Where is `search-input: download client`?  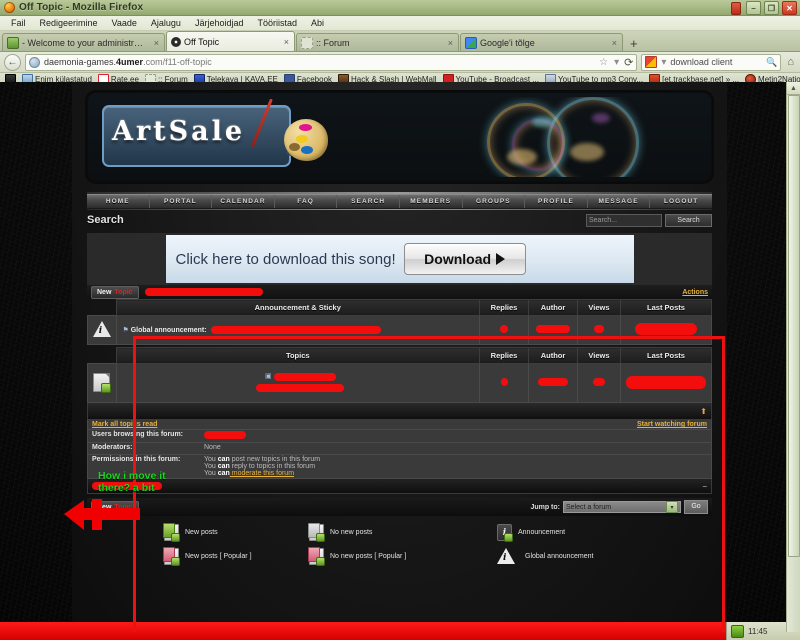 search-input: download client is located at coordinates (716, 62).